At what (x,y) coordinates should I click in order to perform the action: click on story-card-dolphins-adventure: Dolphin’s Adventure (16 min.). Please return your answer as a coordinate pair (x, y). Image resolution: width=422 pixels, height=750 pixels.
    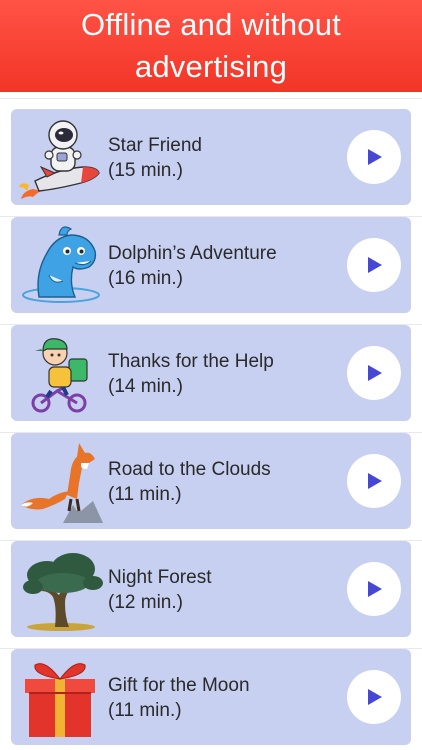
    Looking at the image, I should click on (211, 265).